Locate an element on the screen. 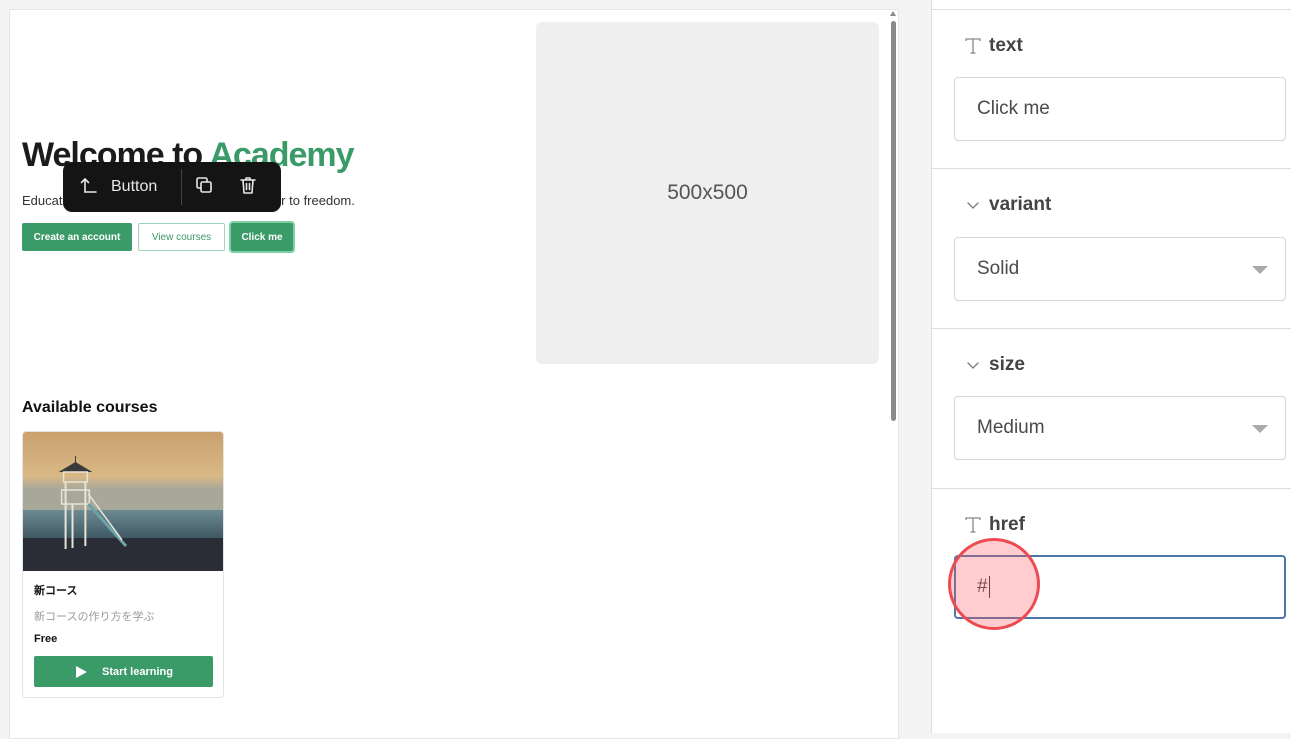 The image size is (1291, 739). scrollbar-thumb is located at coordinates (893, 221).